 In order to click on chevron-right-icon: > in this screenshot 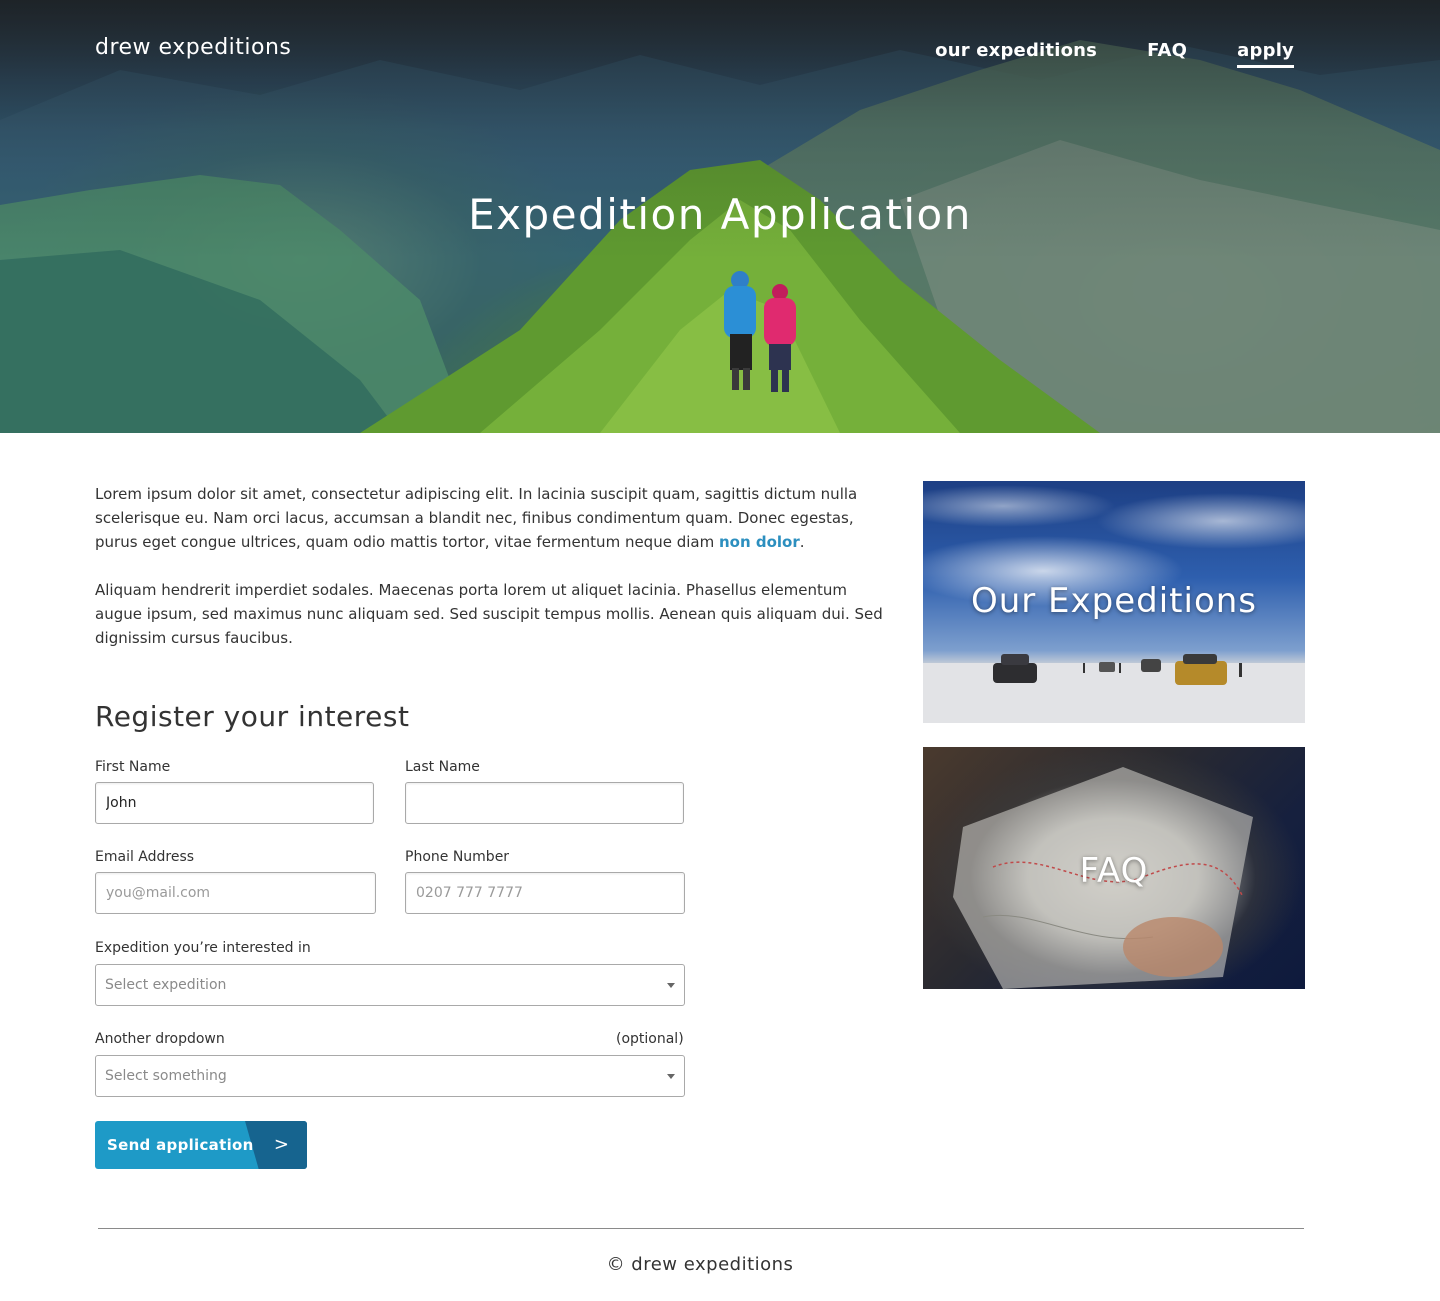, I will do `click(281, 1144)`.